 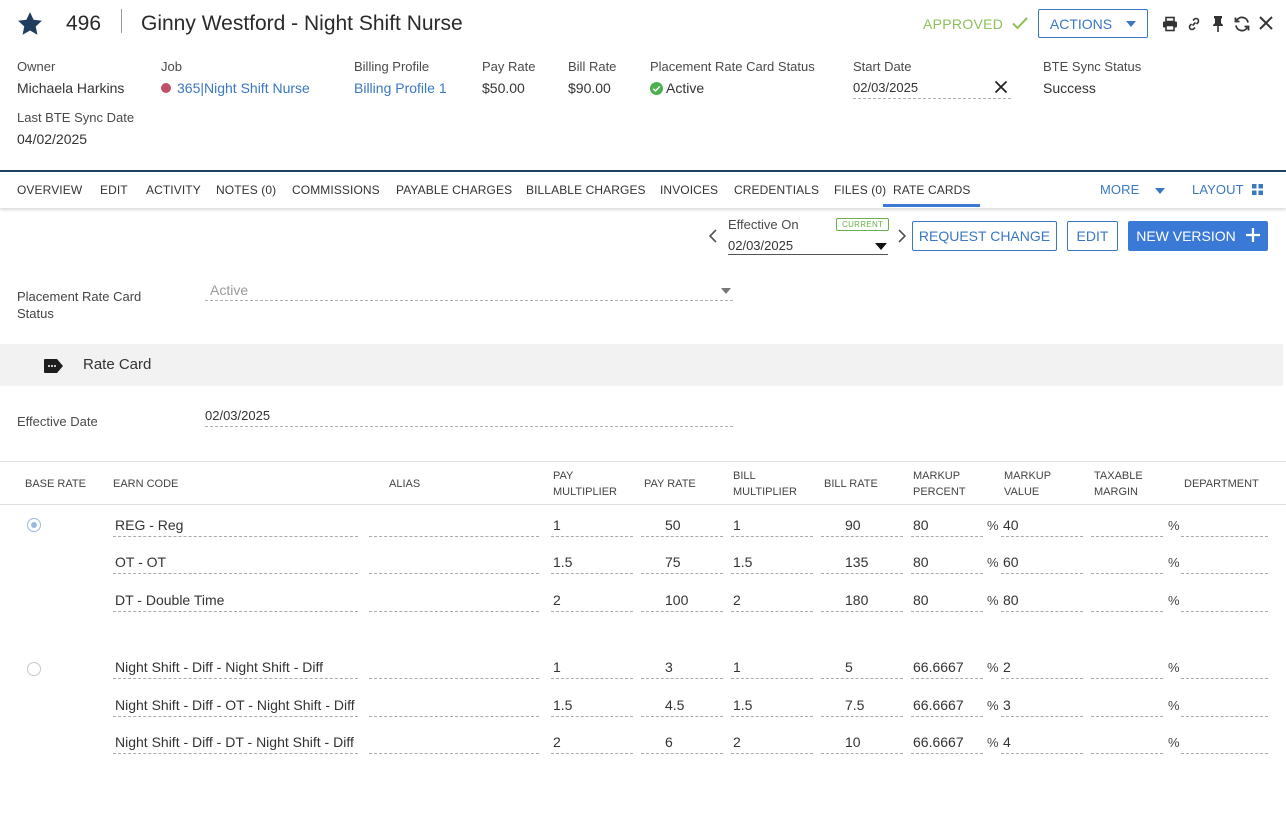 What do you see at coordinates (1042, 563) in the screenshot?
I see `markup-value-field: 60` at bounding box center [1042, 563].